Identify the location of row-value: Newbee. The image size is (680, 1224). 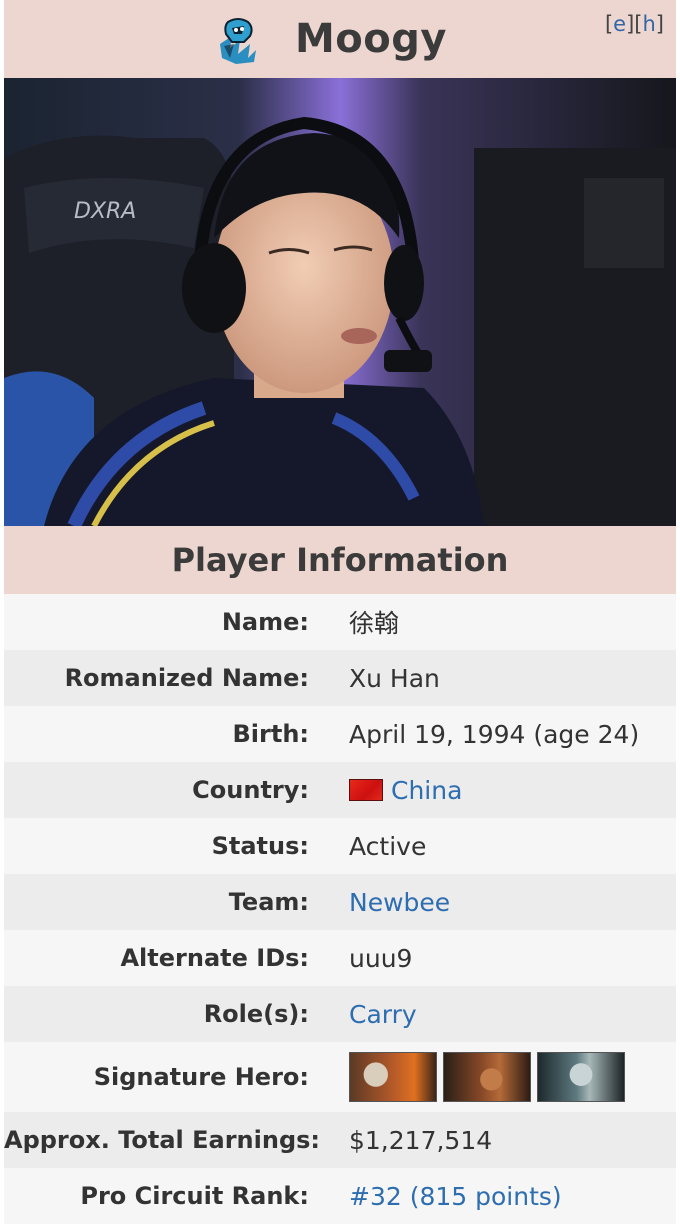
(502, 902).